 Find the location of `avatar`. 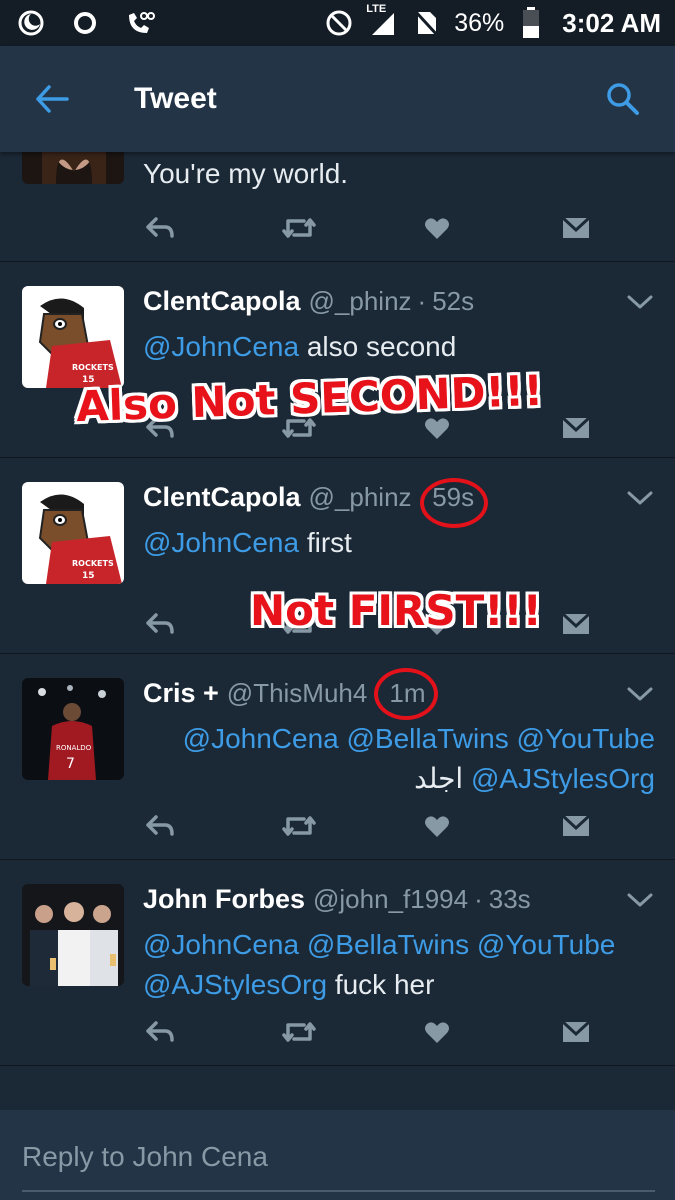

avatar is located at coordinates (73, 935).